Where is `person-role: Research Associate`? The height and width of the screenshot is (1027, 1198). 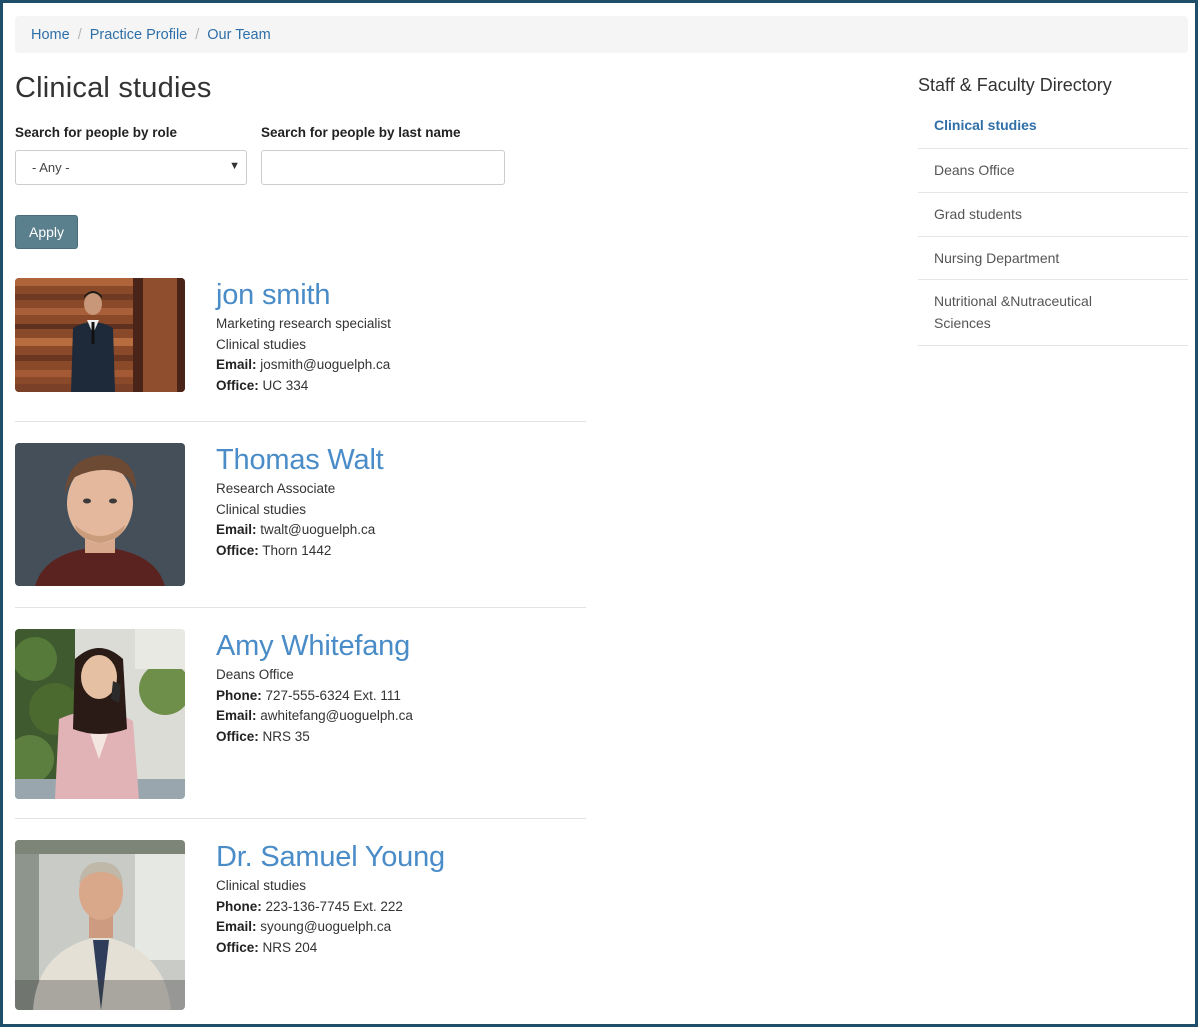 person-role: Research Associate is located at coordinates (276, 488).